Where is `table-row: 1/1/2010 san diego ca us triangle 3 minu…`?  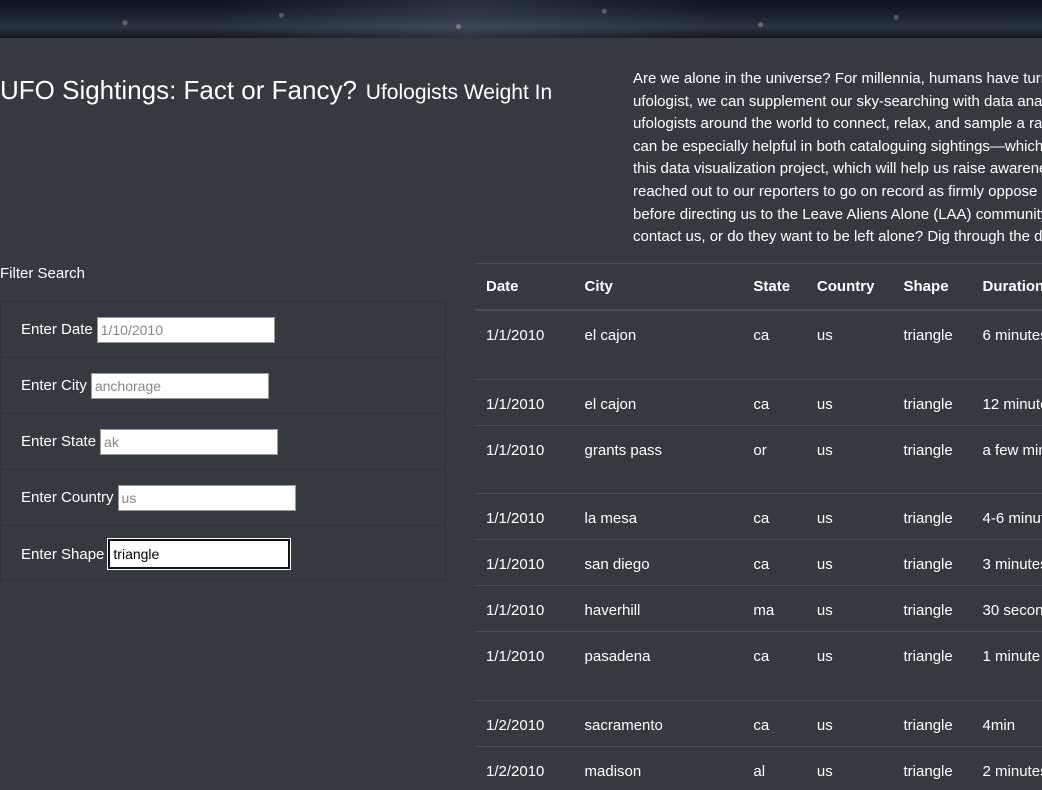 table-row: 1/1/2010 san diego ca us triangle 3 minu… is located at coordinates (758, 562).